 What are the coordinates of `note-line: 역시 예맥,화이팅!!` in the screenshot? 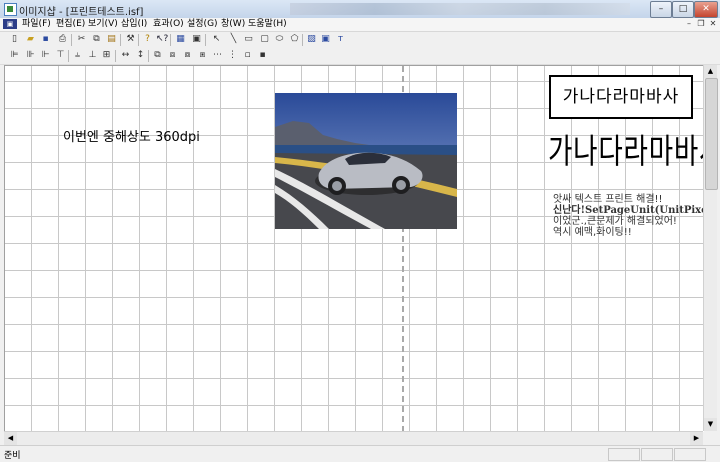 It's located at (592, 232).